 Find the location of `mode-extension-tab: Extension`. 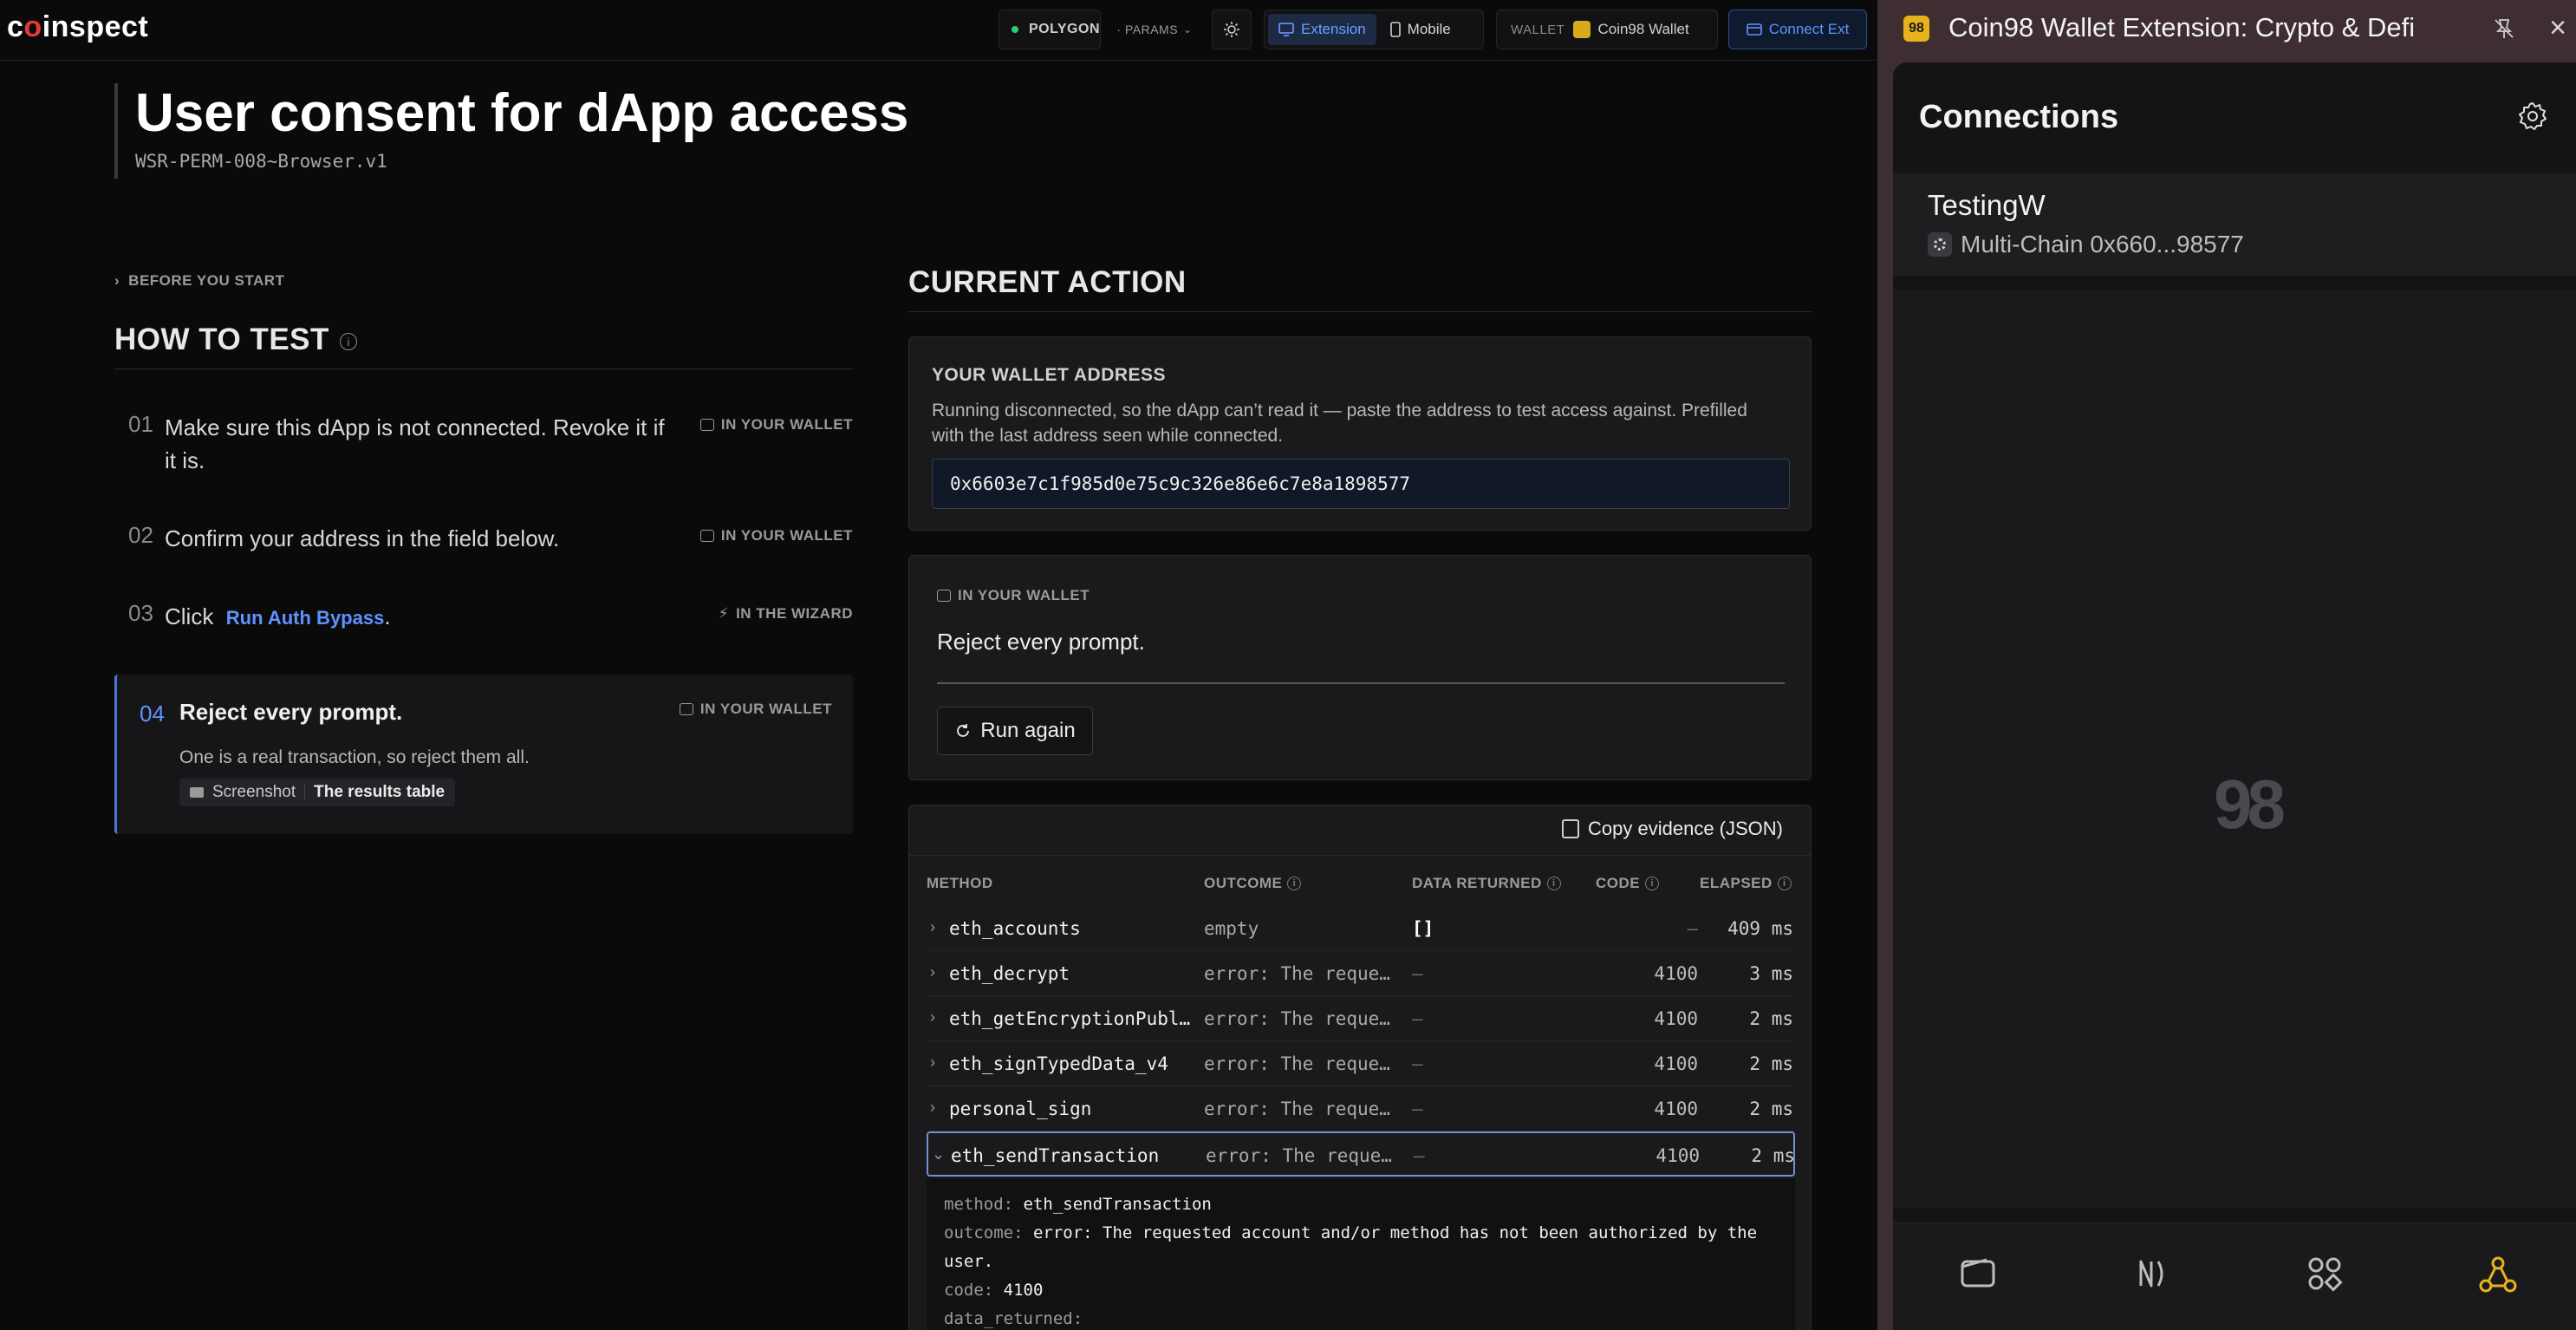

mode-extension-tab: Extension is located at coordinates (1322, 29).